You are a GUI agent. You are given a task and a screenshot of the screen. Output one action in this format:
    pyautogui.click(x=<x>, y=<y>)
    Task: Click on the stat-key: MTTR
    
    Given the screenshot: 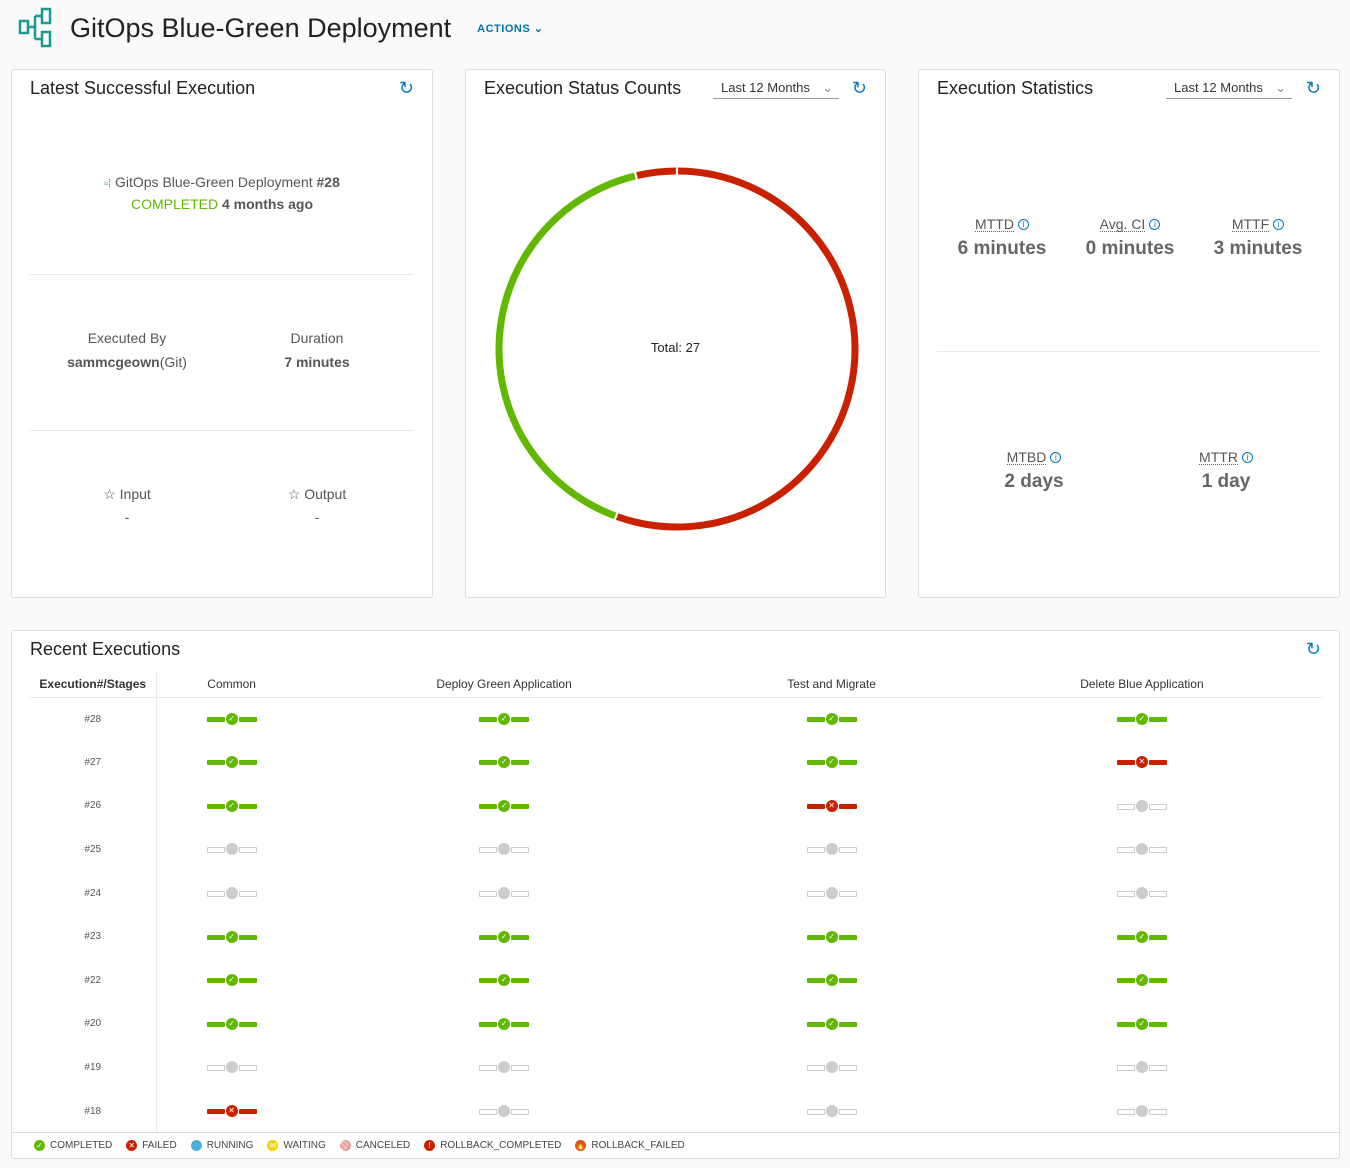 What is the action you would take?
    pyautogui.click(x=1218, y=457)
    